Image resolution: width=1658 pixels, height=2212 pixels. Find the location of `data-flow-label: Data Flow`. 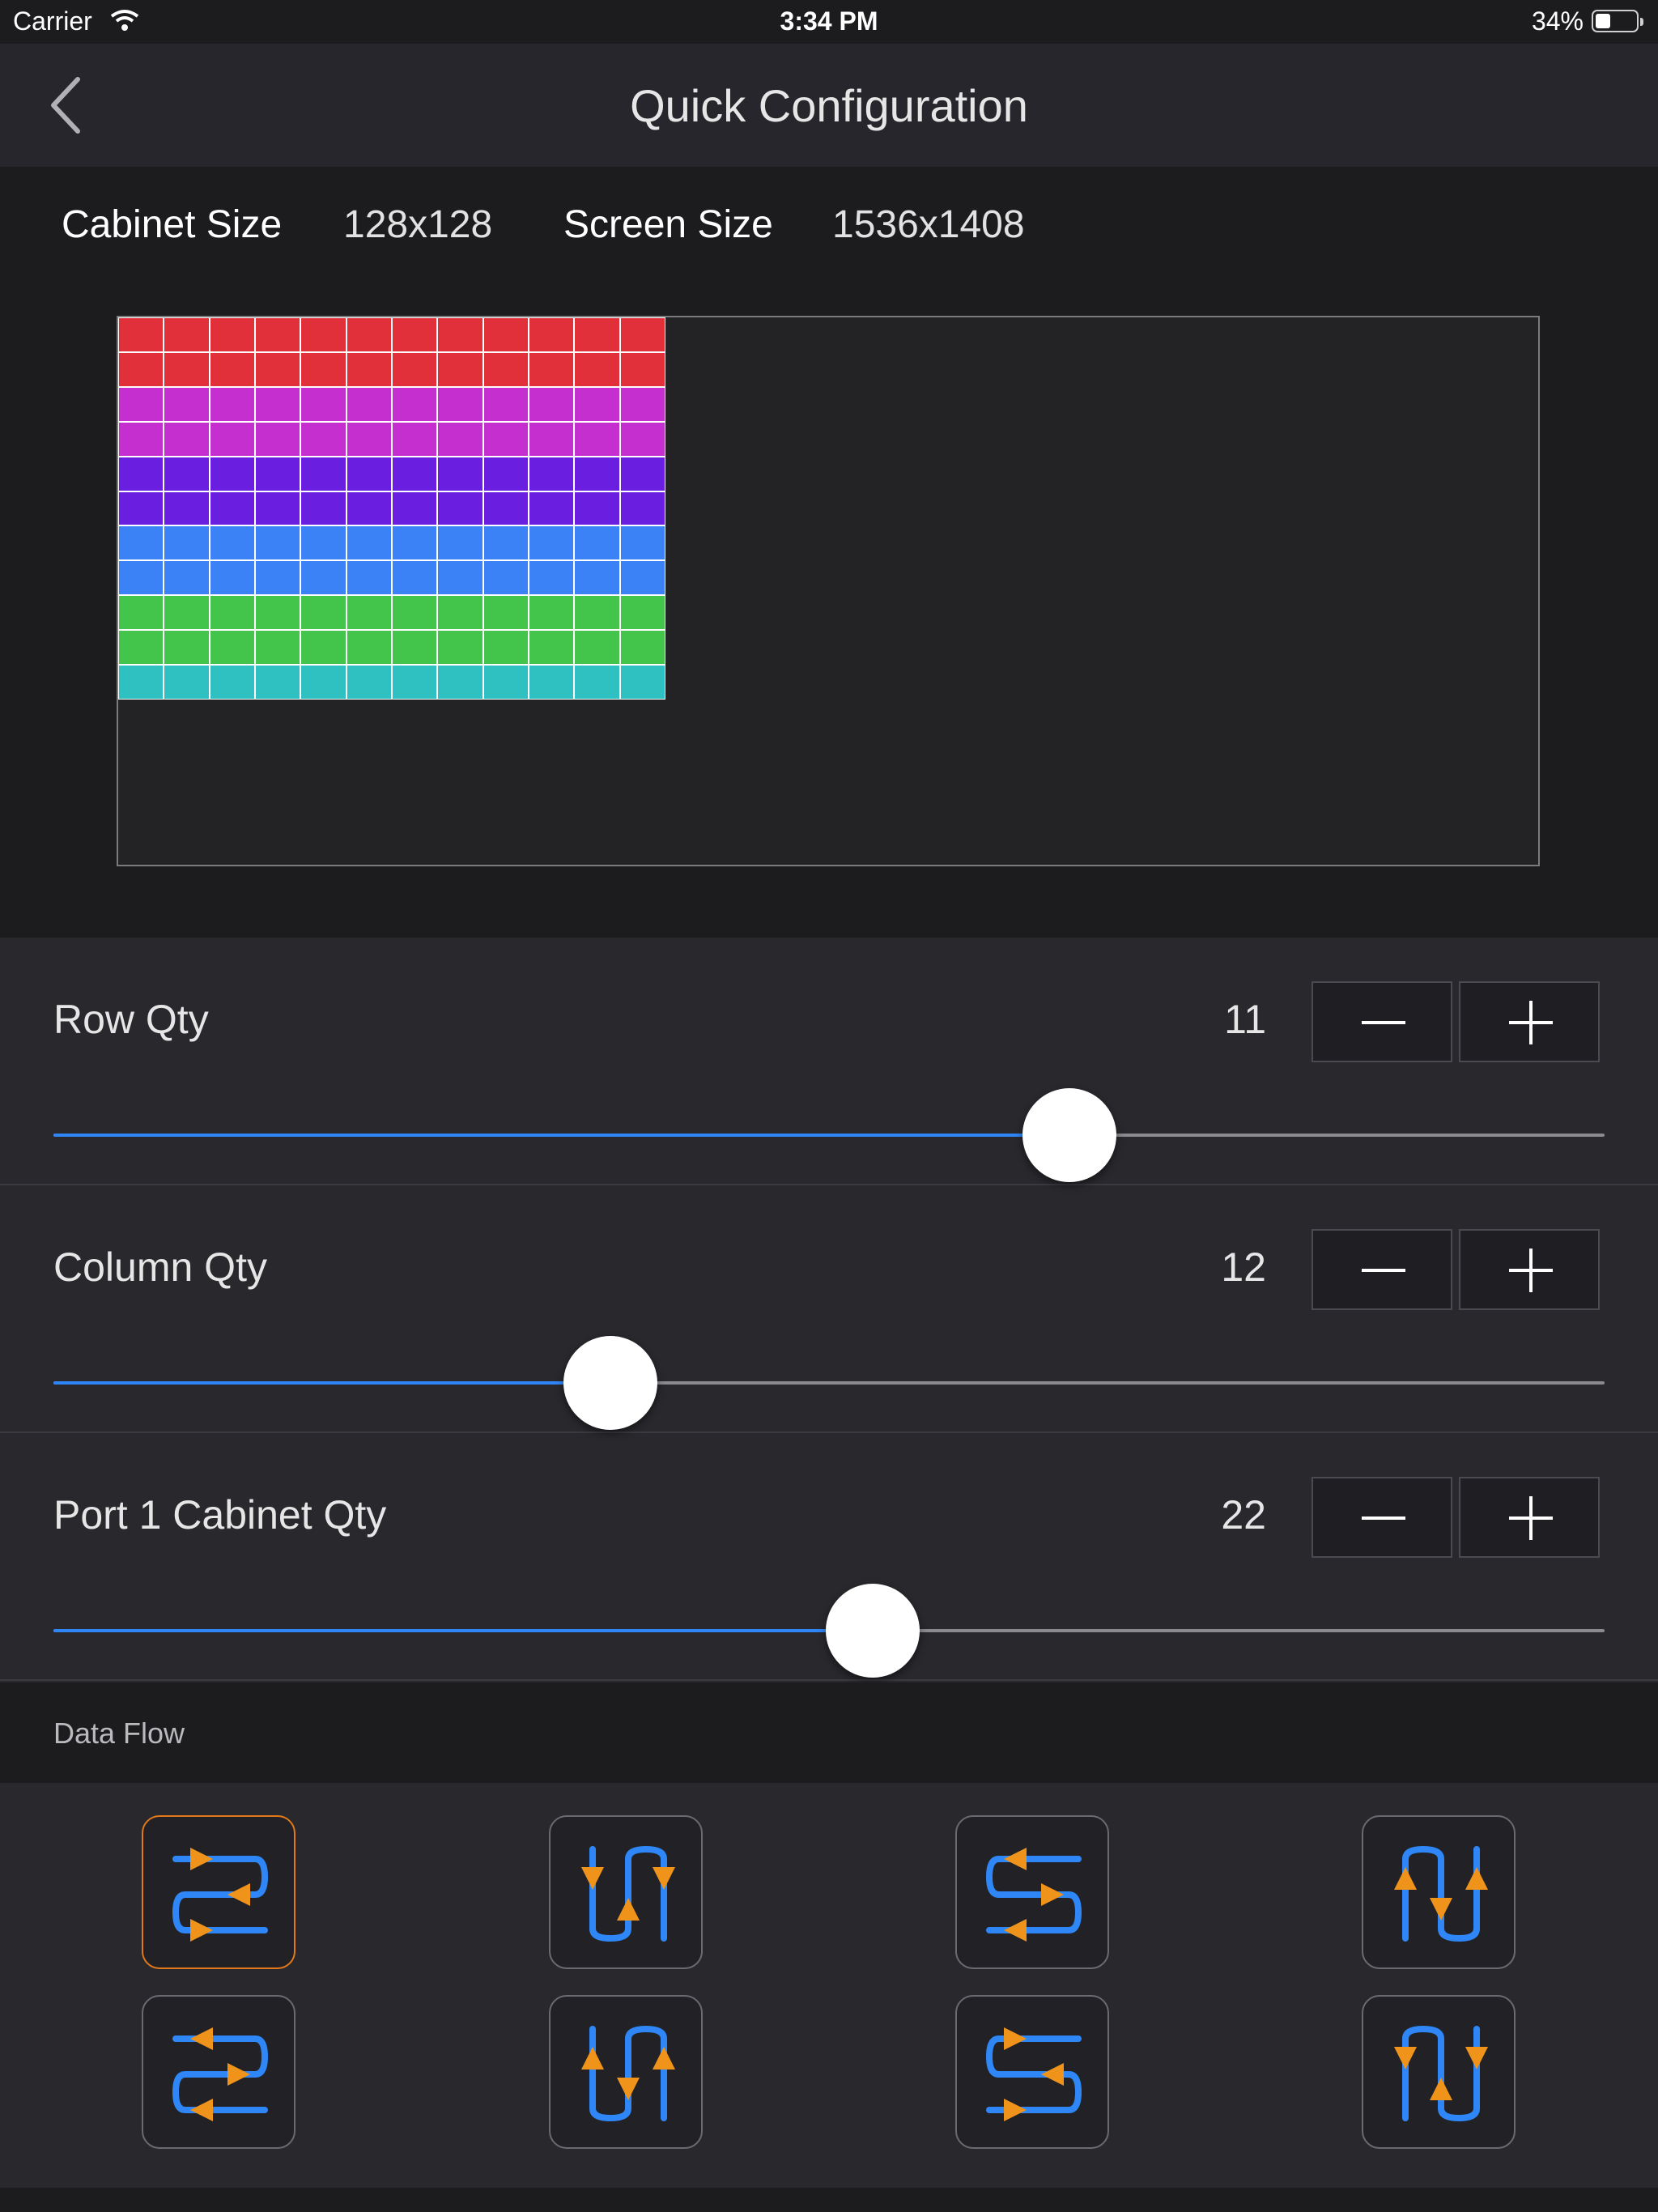

data-flow-label: Data Flow is located at coordinates (119, 1733).